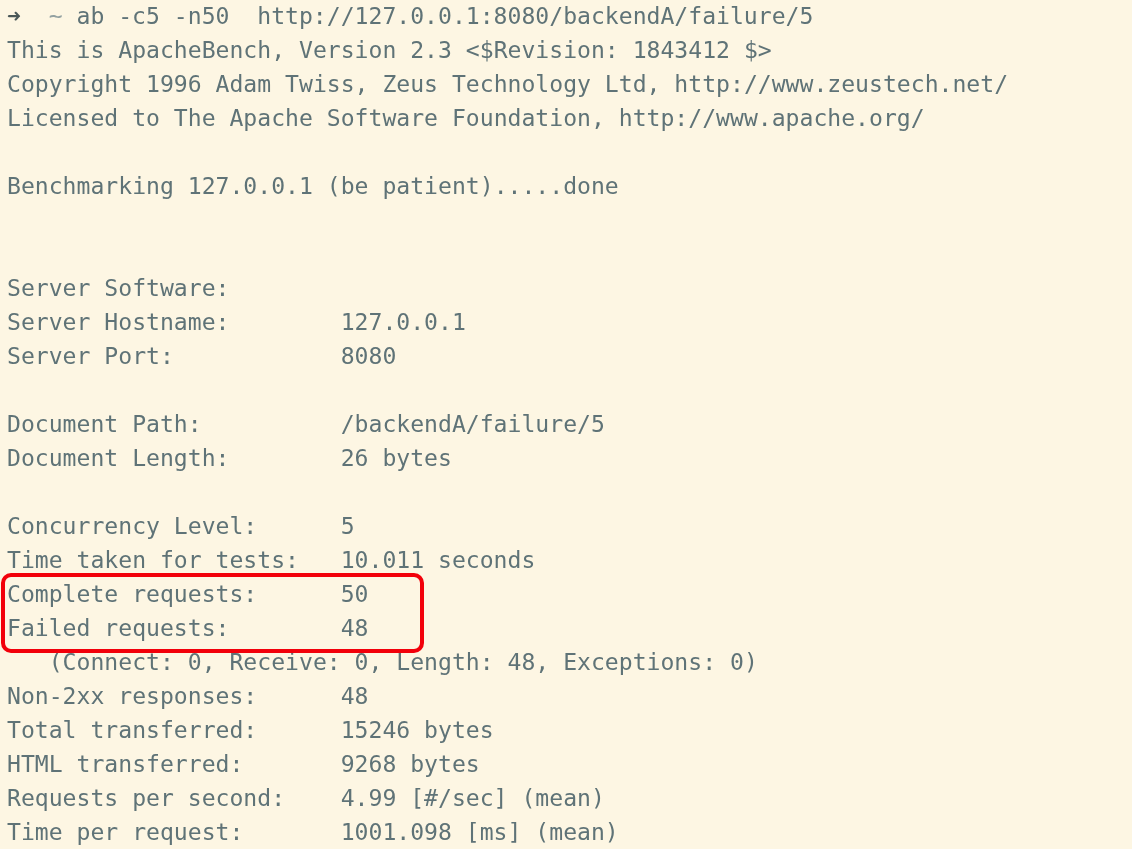 This screenshot has width=1132, height=849. I want to click on output-line: Benchmarking 127.0.0.1 (be patient).....done, so click(313, 186).